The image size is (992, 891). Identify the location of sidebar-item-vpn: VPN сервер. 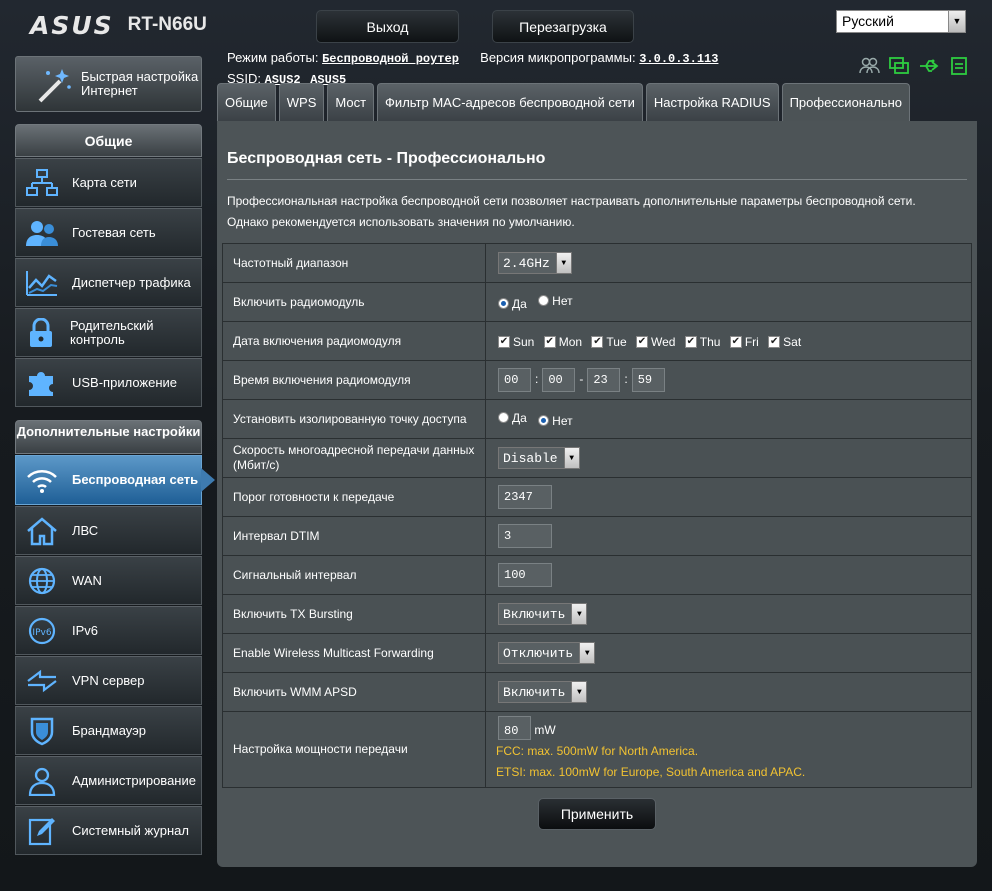
(108, 680).